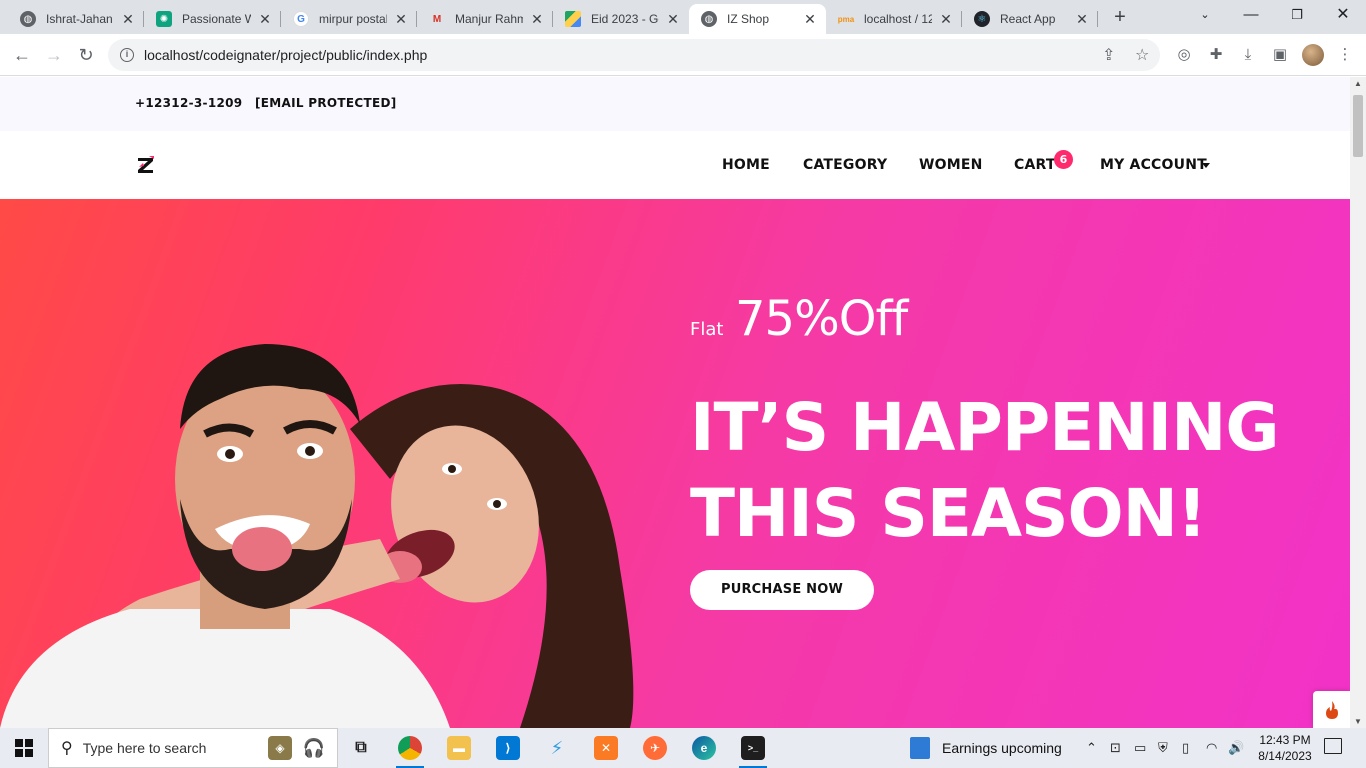 The image size is (1366, 768). Describe the element at coordinates (86, 55) in the screenshot. I see `reload-icon: ↻` at that location.